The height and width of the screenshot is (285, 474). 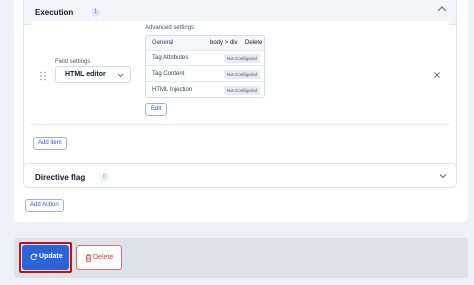 I want to click on close-icon, so click(x=437, y=75).